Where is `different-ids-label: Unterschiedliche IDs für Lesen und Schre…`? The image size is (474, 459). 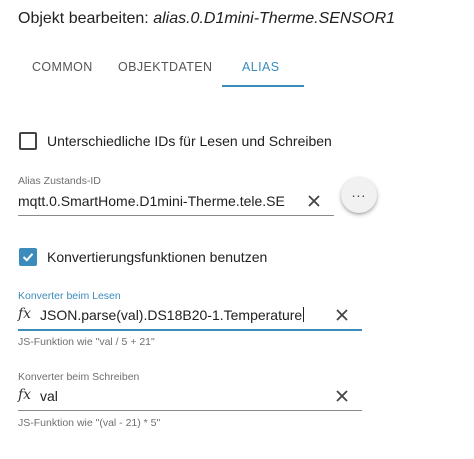
different-ids-label: Unterschiedliche IDs für Lesen und Schre… is located at coordinates (189, 141).